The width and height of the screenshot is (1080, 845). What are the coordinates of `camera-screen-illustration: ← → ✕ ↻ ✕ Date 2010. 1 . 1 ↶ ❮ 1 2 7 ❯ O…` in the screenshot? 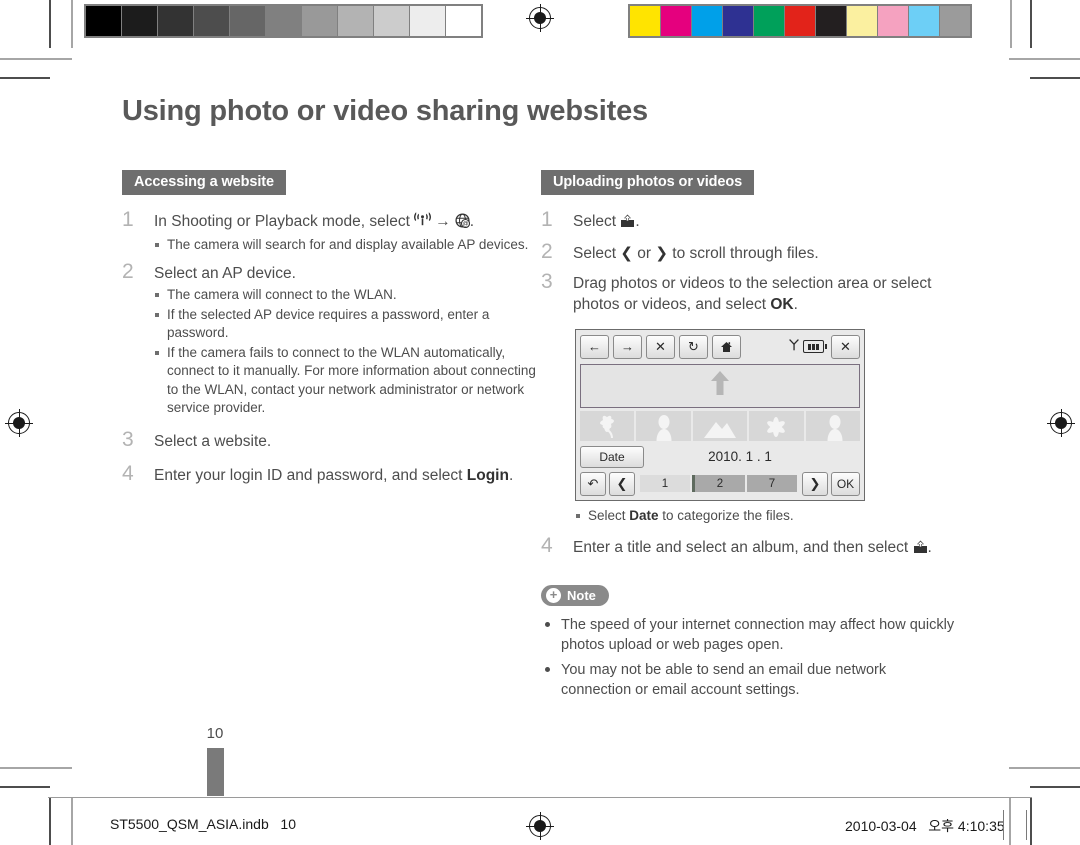 It's located at (720, 414).